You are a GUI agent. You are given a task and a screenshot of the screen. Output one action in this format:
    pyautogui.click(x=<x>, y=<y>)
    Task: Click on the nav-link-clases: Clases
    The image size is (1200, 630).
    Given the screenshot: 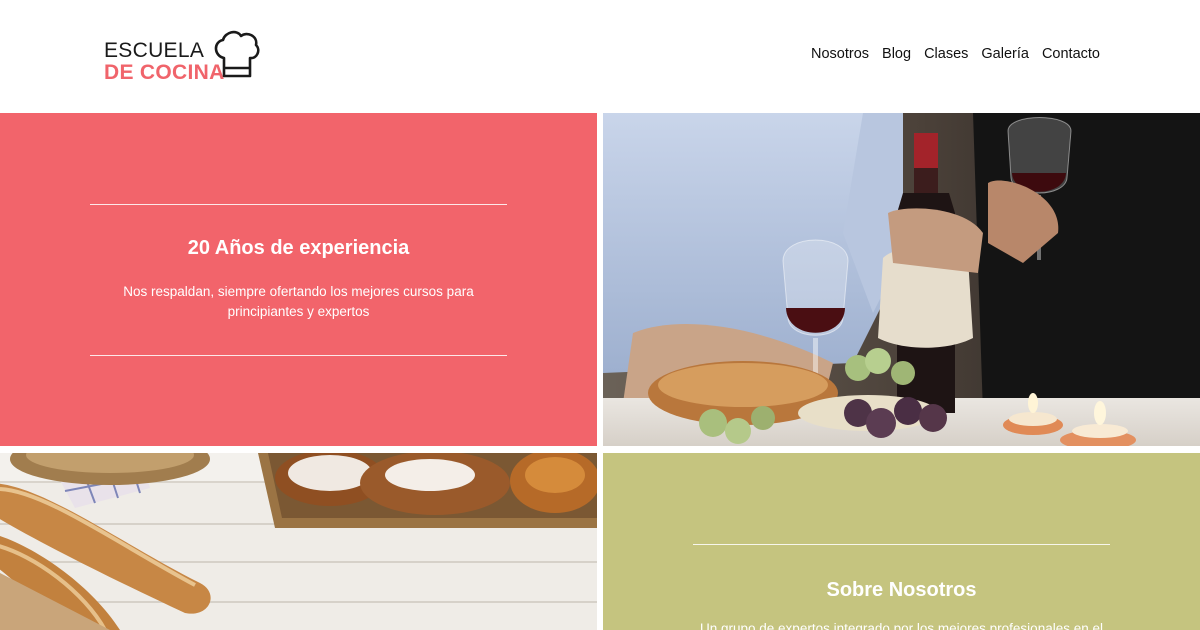 What is the action you would take?
    pyautogui.click(x=946, y=54)
    